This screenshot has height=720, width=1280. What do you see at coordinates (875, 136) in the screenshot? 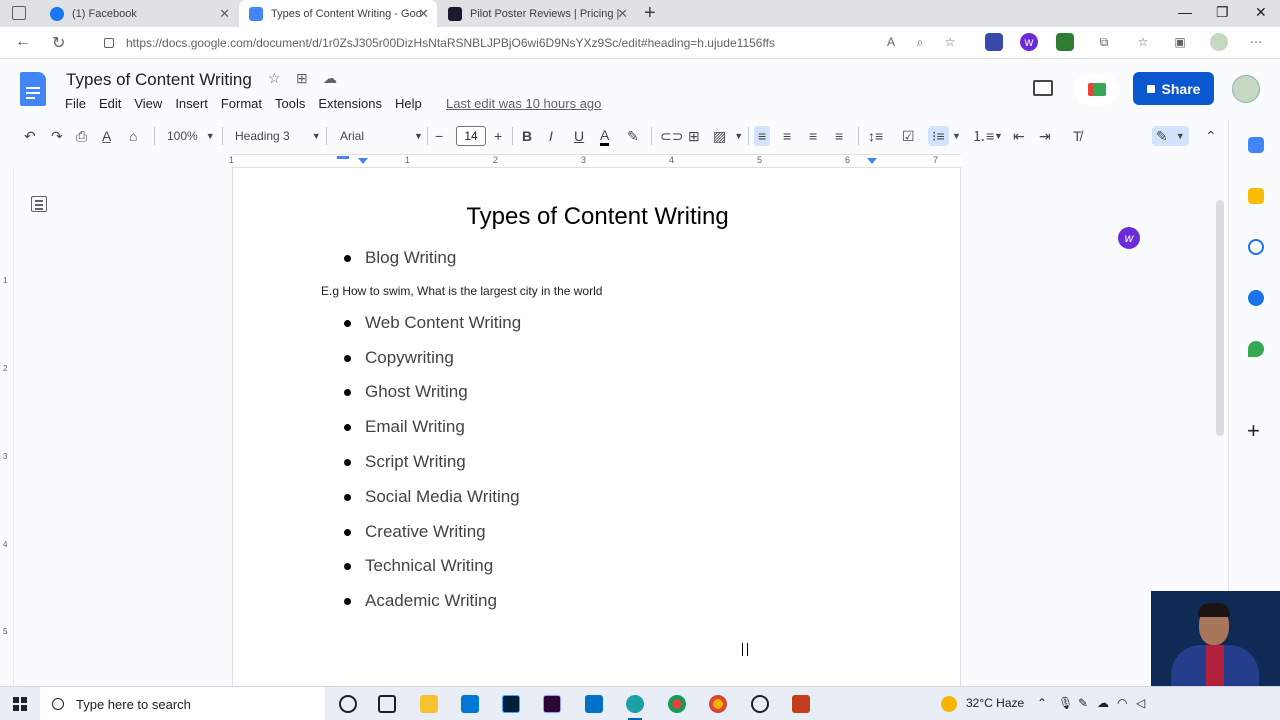
I see `line-spacing-icon: ↕≡` at bounding box center [875, 136].